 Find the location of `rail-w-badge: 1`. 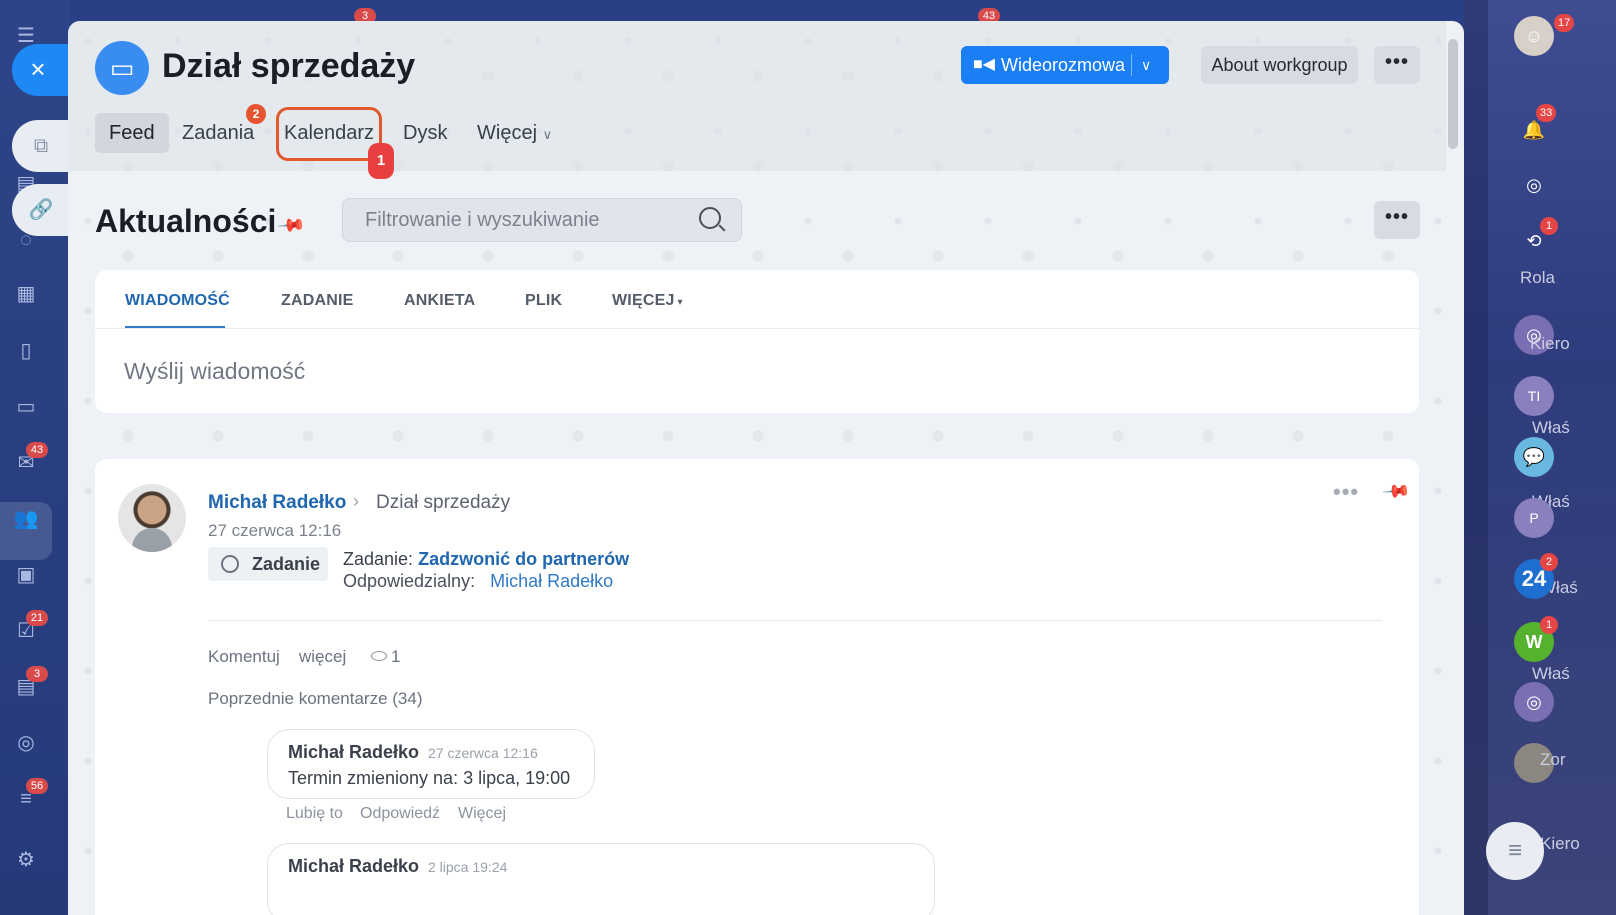

rail-w-badge: 1 is located at coordinates (1549, 625).